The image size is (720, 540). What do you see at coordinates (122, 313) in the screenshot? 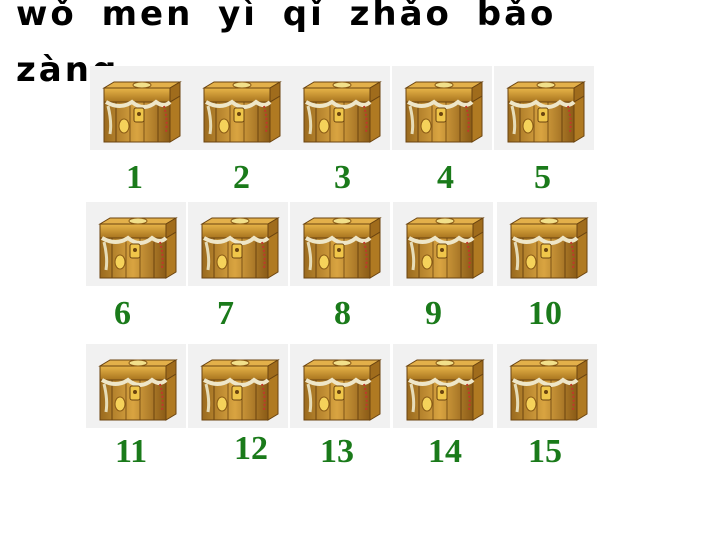
I see `chest-number: 6` at bounding box center [122, 313].